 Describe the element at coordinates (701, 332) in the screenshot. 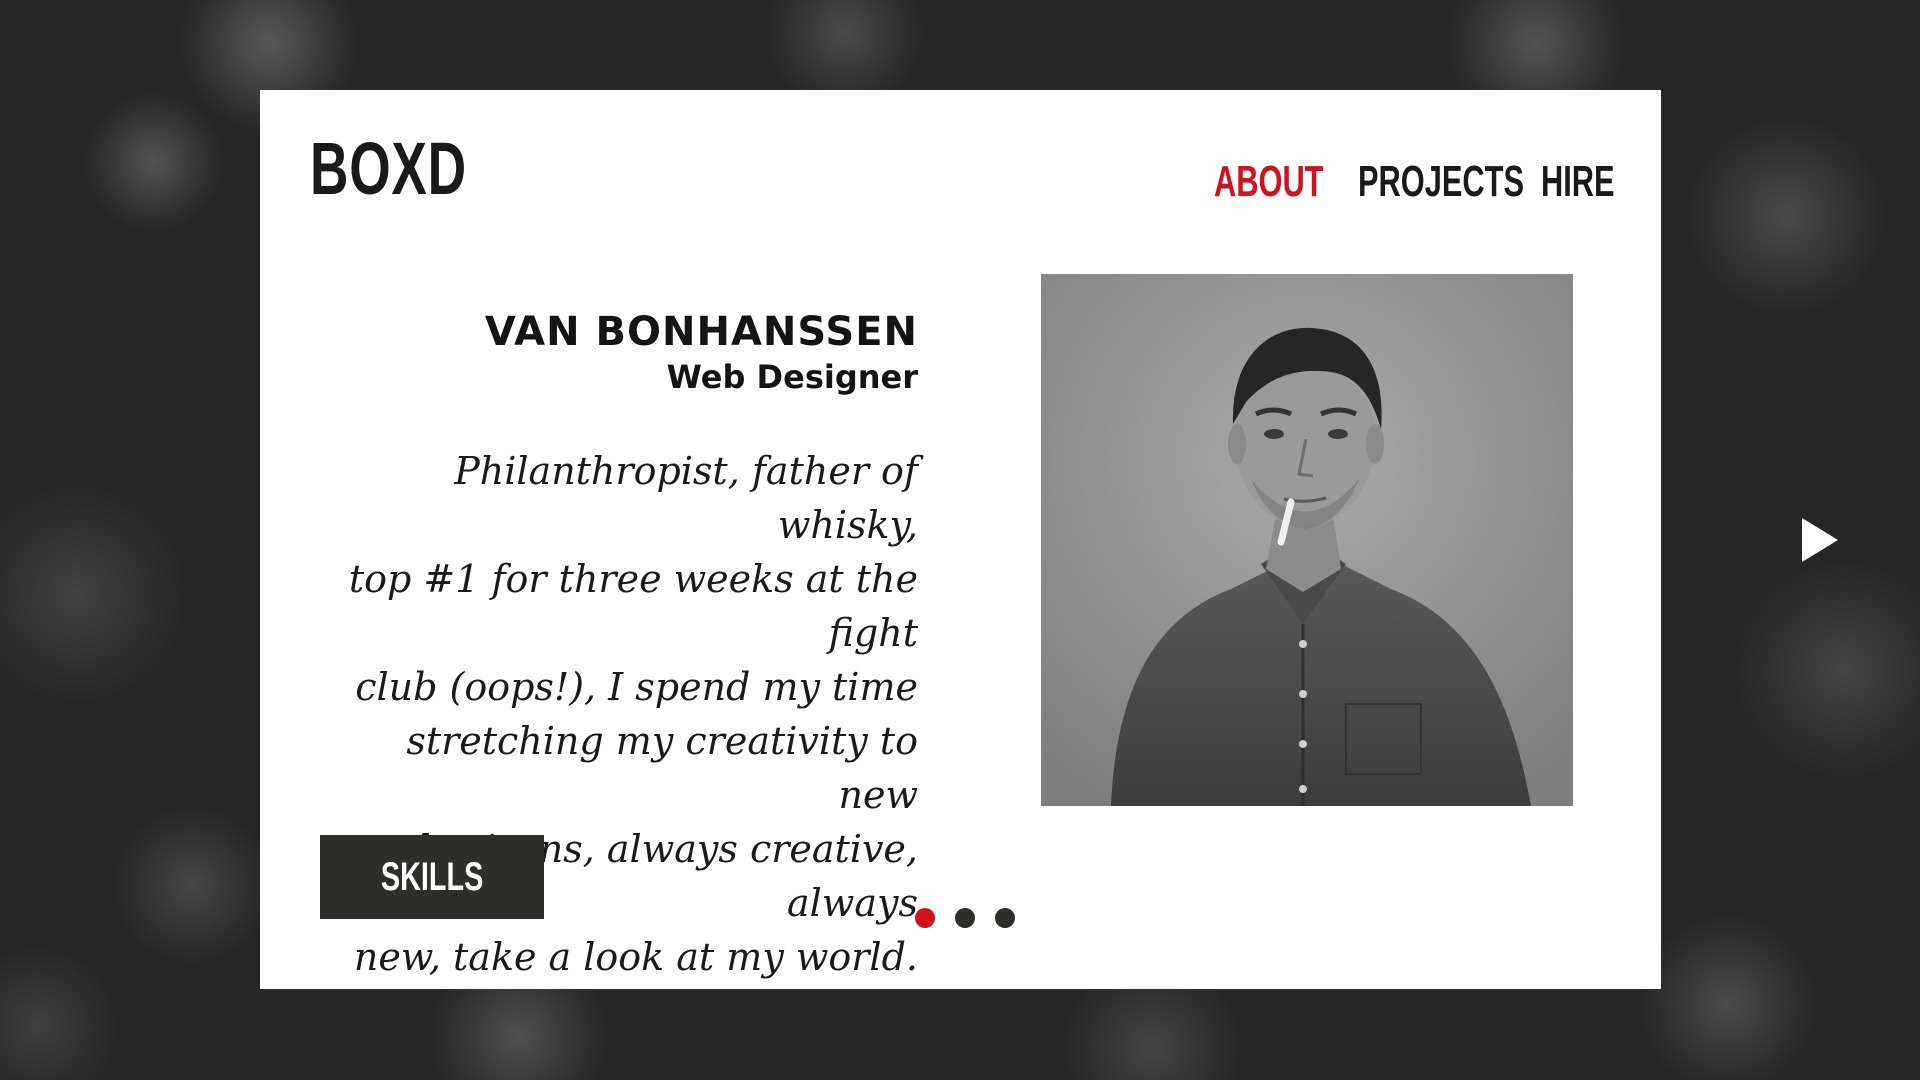

I see `profile-name: VAN BONHANSSEN` at that location.